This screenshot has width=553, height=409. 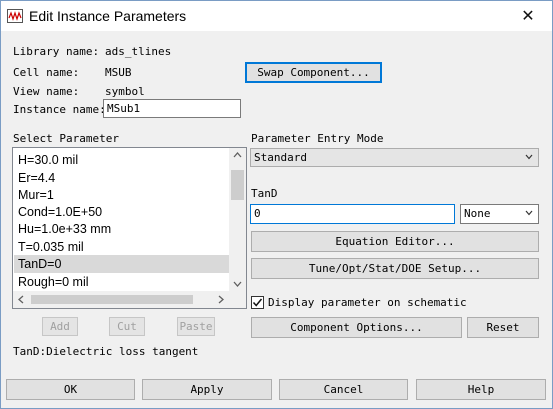 What do you see at coordinates (317, 138) in the screenshot?
I see `entry-mode-heading: Parameter Entry Mode` at bounding box center [317, 138].